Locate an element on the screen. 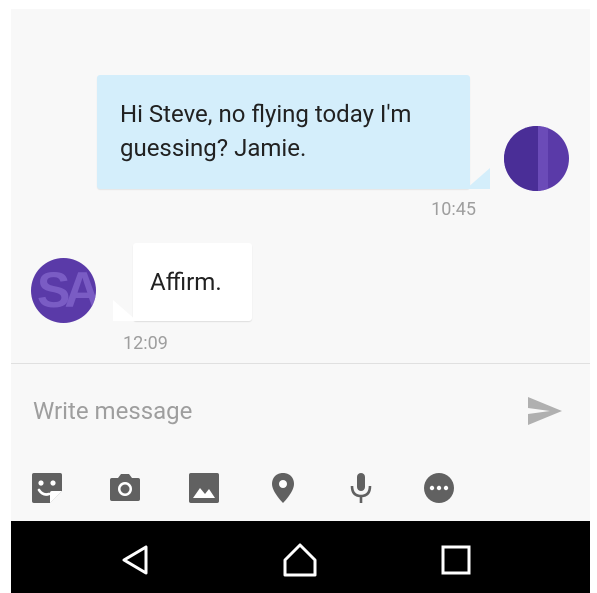 The height and width of the screenshot is (593, 597). recents-icon is located at coordinates (456, 560).